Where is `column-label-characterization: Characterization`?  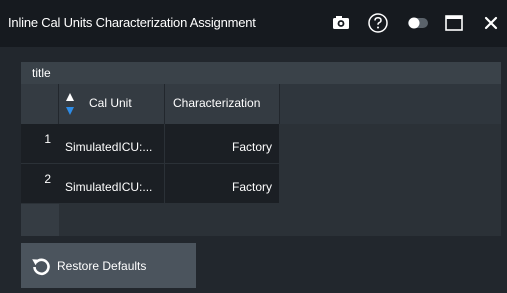 column-label-characterization: Characterization is located at coordinates (217, 103).